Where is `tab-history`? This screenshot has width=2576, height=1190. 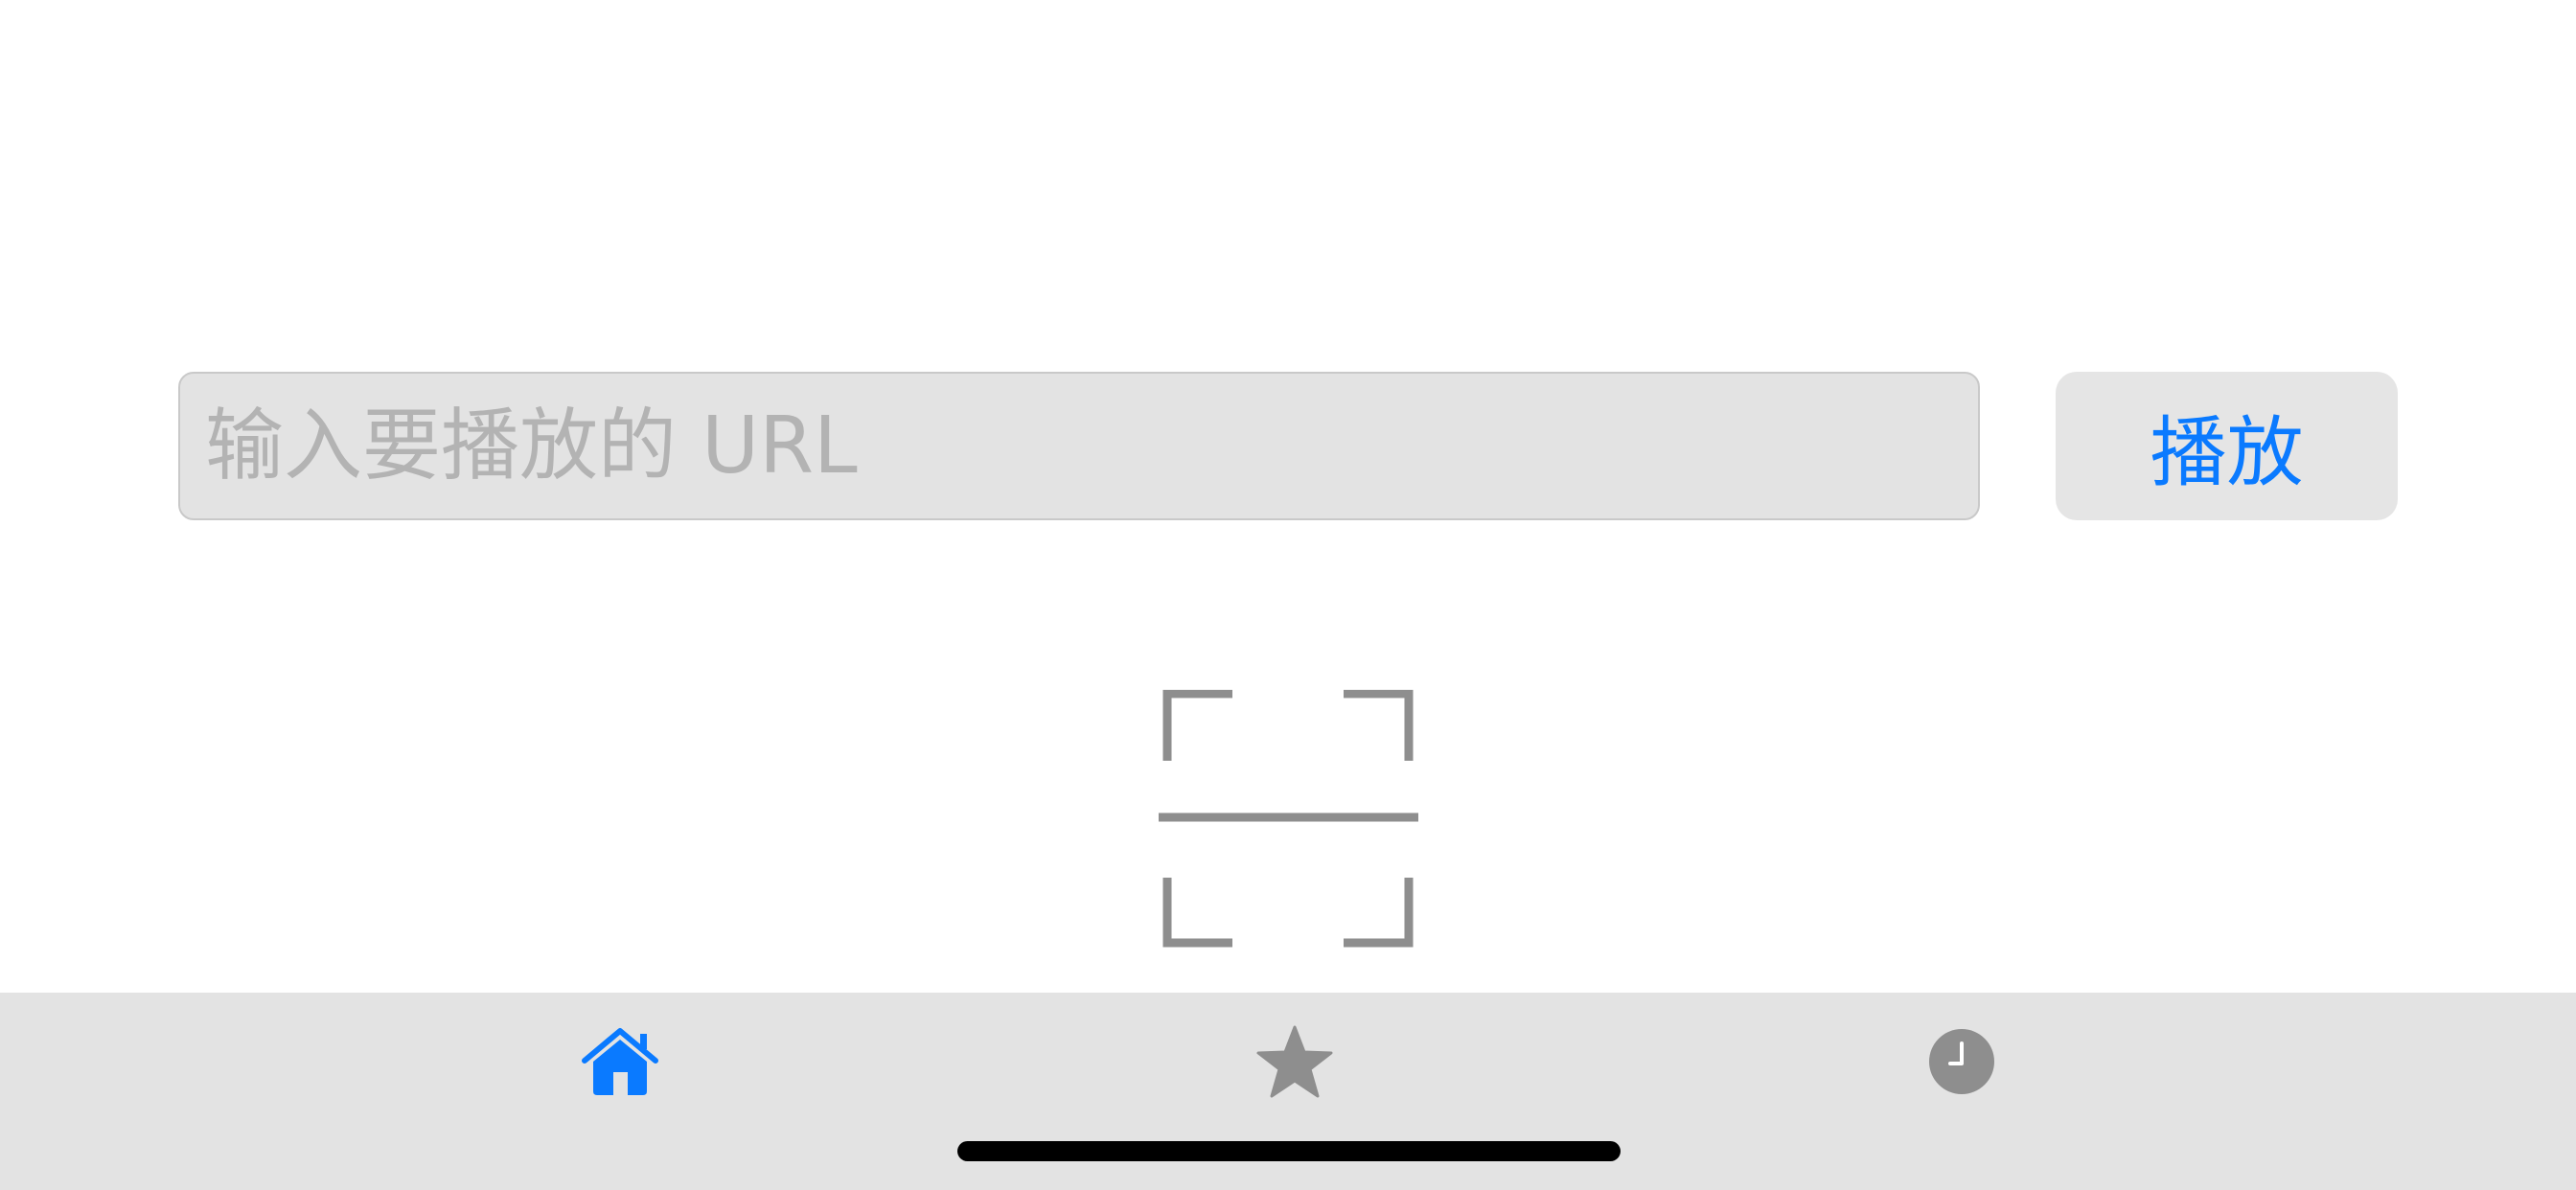
tab-history is located at coordinates (1962, 1064).